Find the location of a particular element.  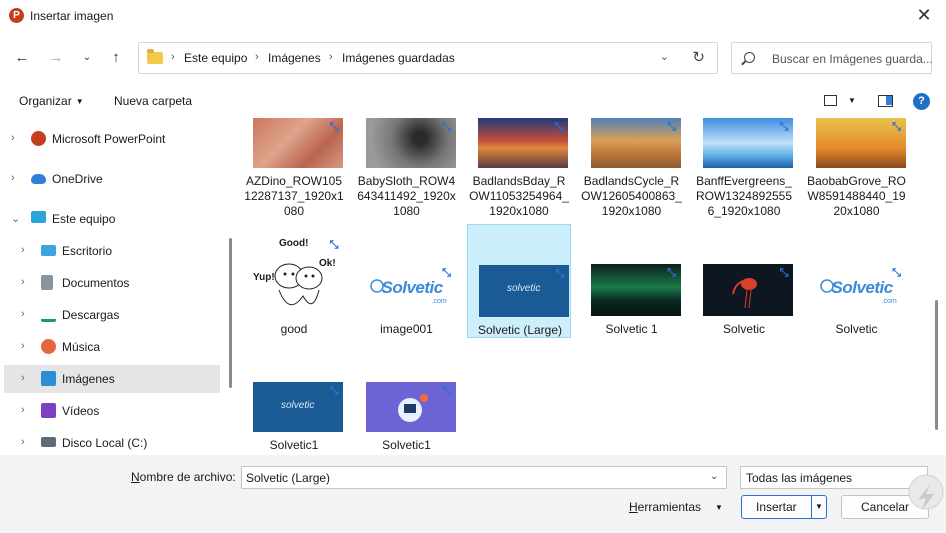

file-name-line: AZDino_ROW105 is located at coordinates (294, 181).